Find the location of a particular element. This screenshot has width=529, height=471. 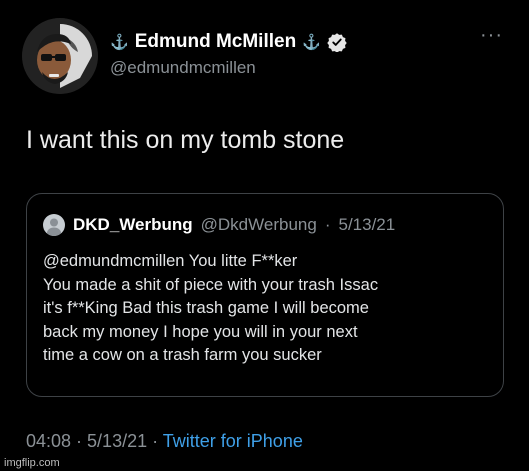

quoted-line: @edmundmcmillen You litte F**ker is located at coordinates (170, 261).